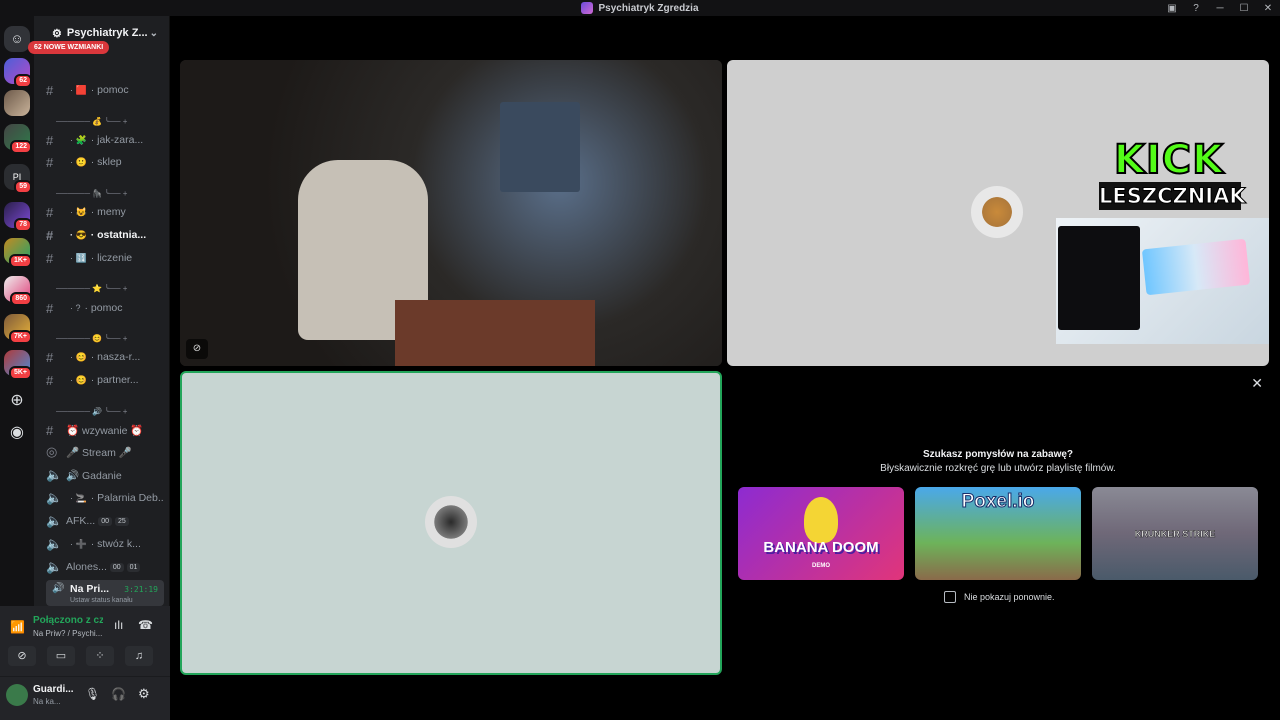 This screenshot has width=1280, height=720. I want to click on game-card-poxel: Poxel.io, so click(998, 533).